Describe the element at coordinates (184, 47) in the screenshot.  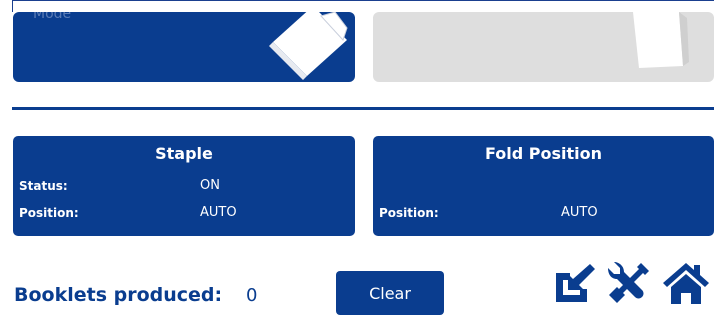
I see `staple-mode-tile: Mode` at that location.